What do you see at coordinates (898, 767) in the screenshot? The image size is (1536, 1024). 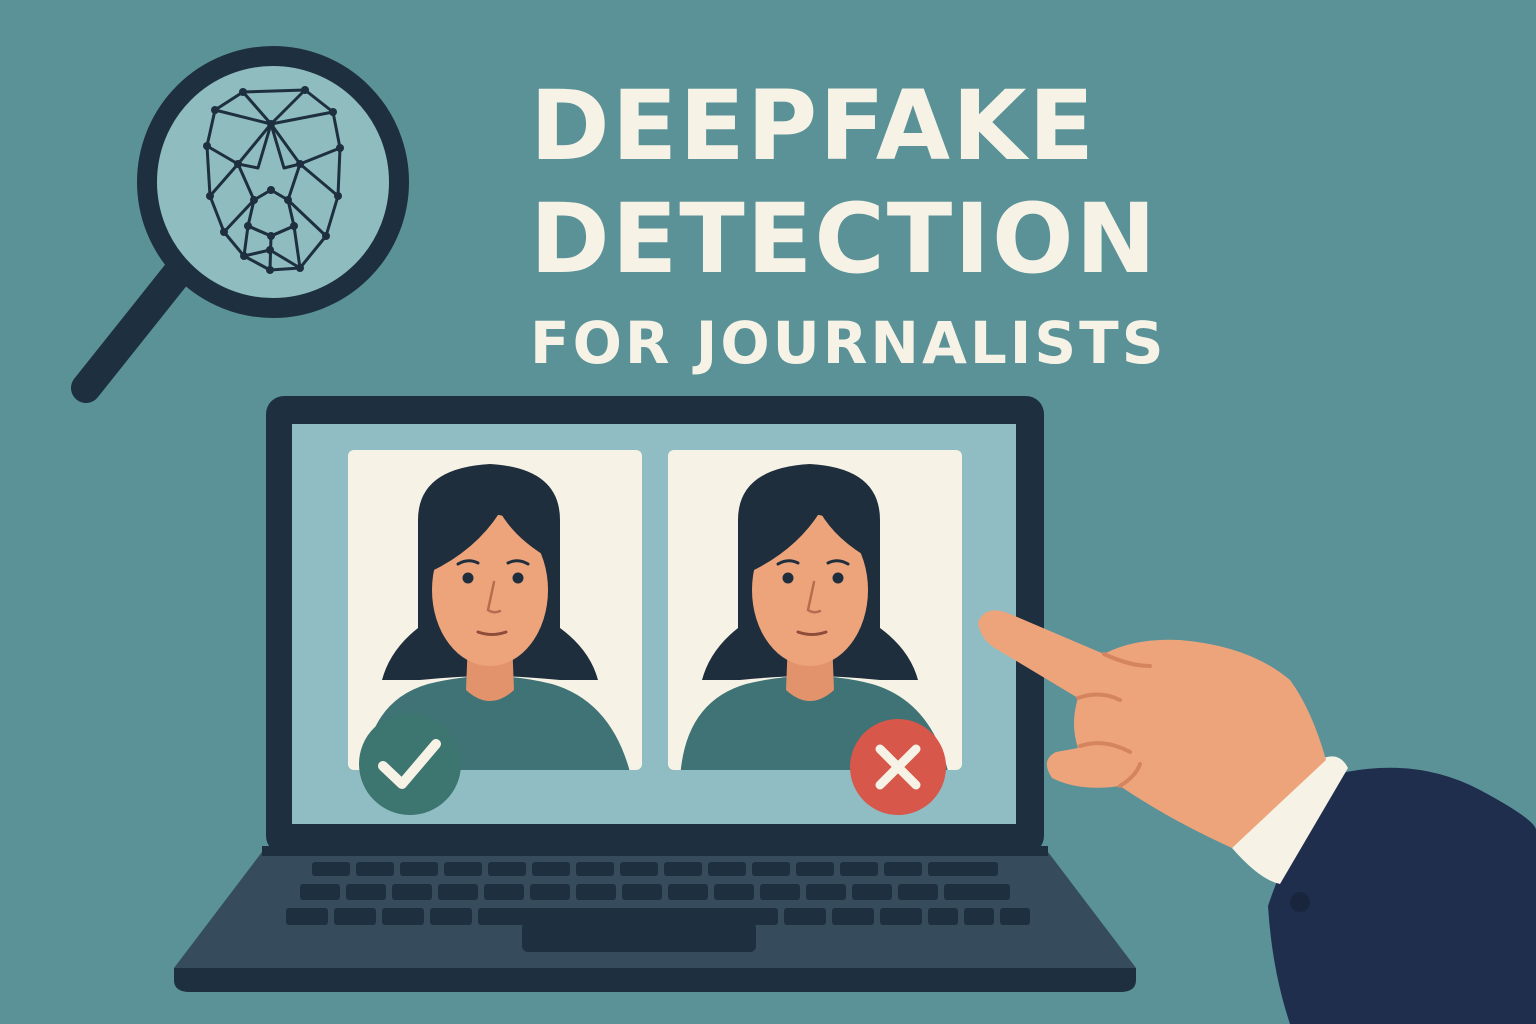 I see `cross-icon` at bounding box center [898, 767].